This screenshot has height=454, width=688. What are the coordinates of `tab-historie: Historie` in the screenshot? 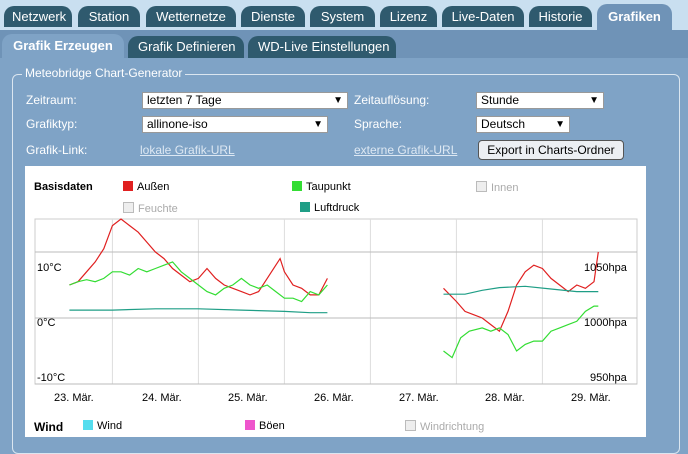 It's located at (560, 16).